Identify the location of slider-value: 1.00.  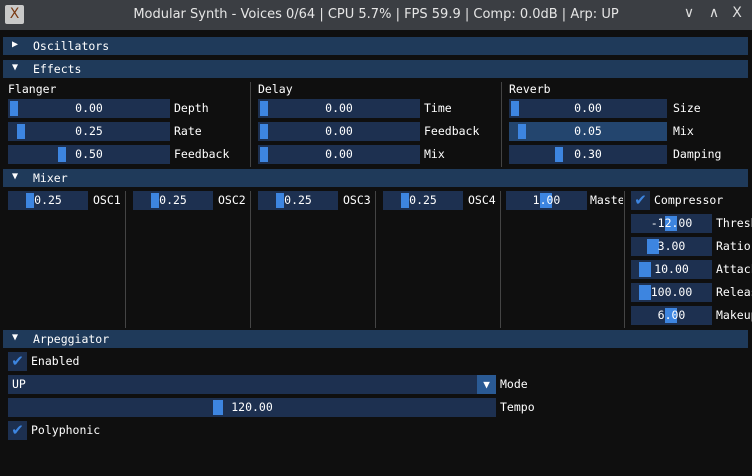
(546, 200).